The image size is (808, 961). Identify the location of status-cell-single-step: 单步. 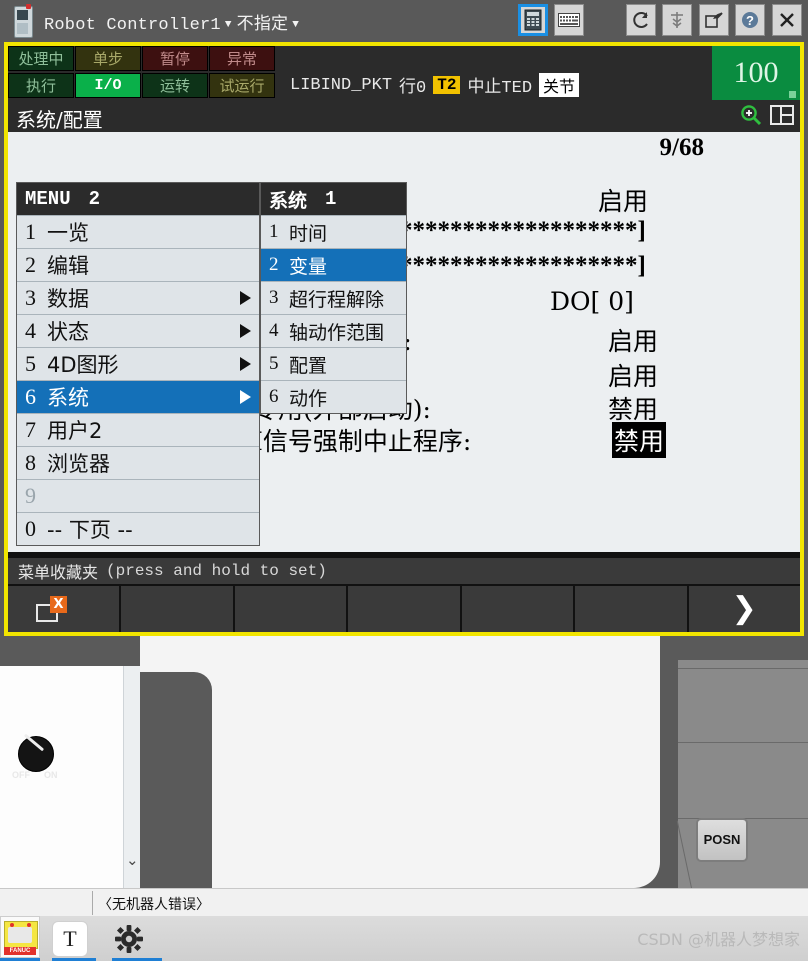
(108, 58).